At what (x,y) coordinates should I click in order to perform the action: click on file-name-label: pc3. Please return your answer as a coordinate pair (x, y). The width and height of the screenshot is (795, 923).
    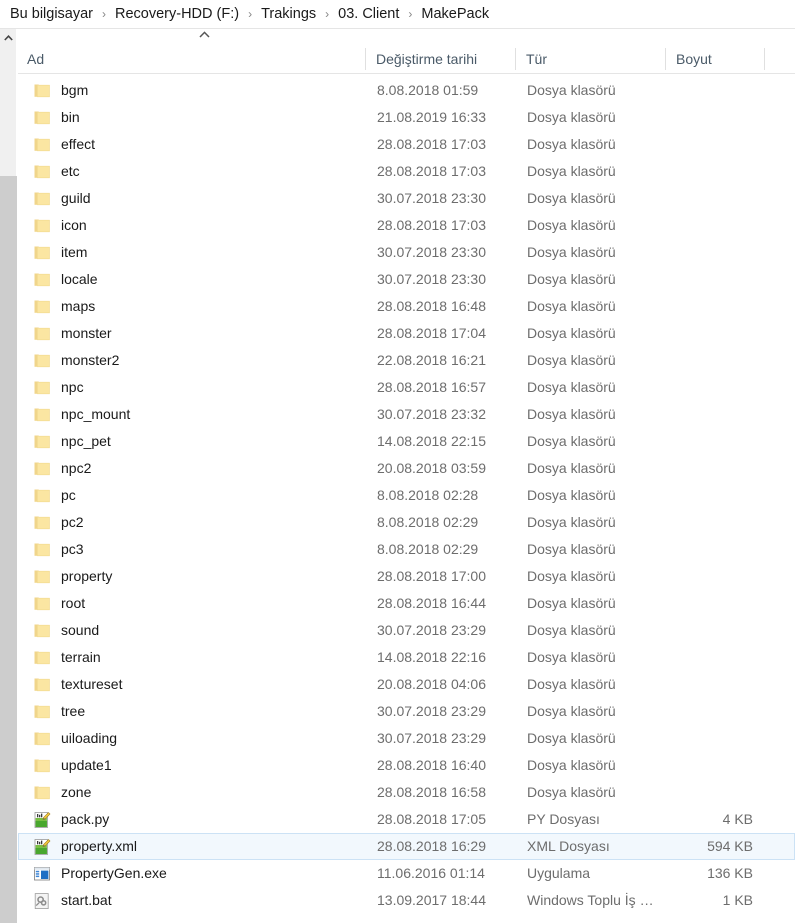
    Looking at the image, I should click on (72, 549).